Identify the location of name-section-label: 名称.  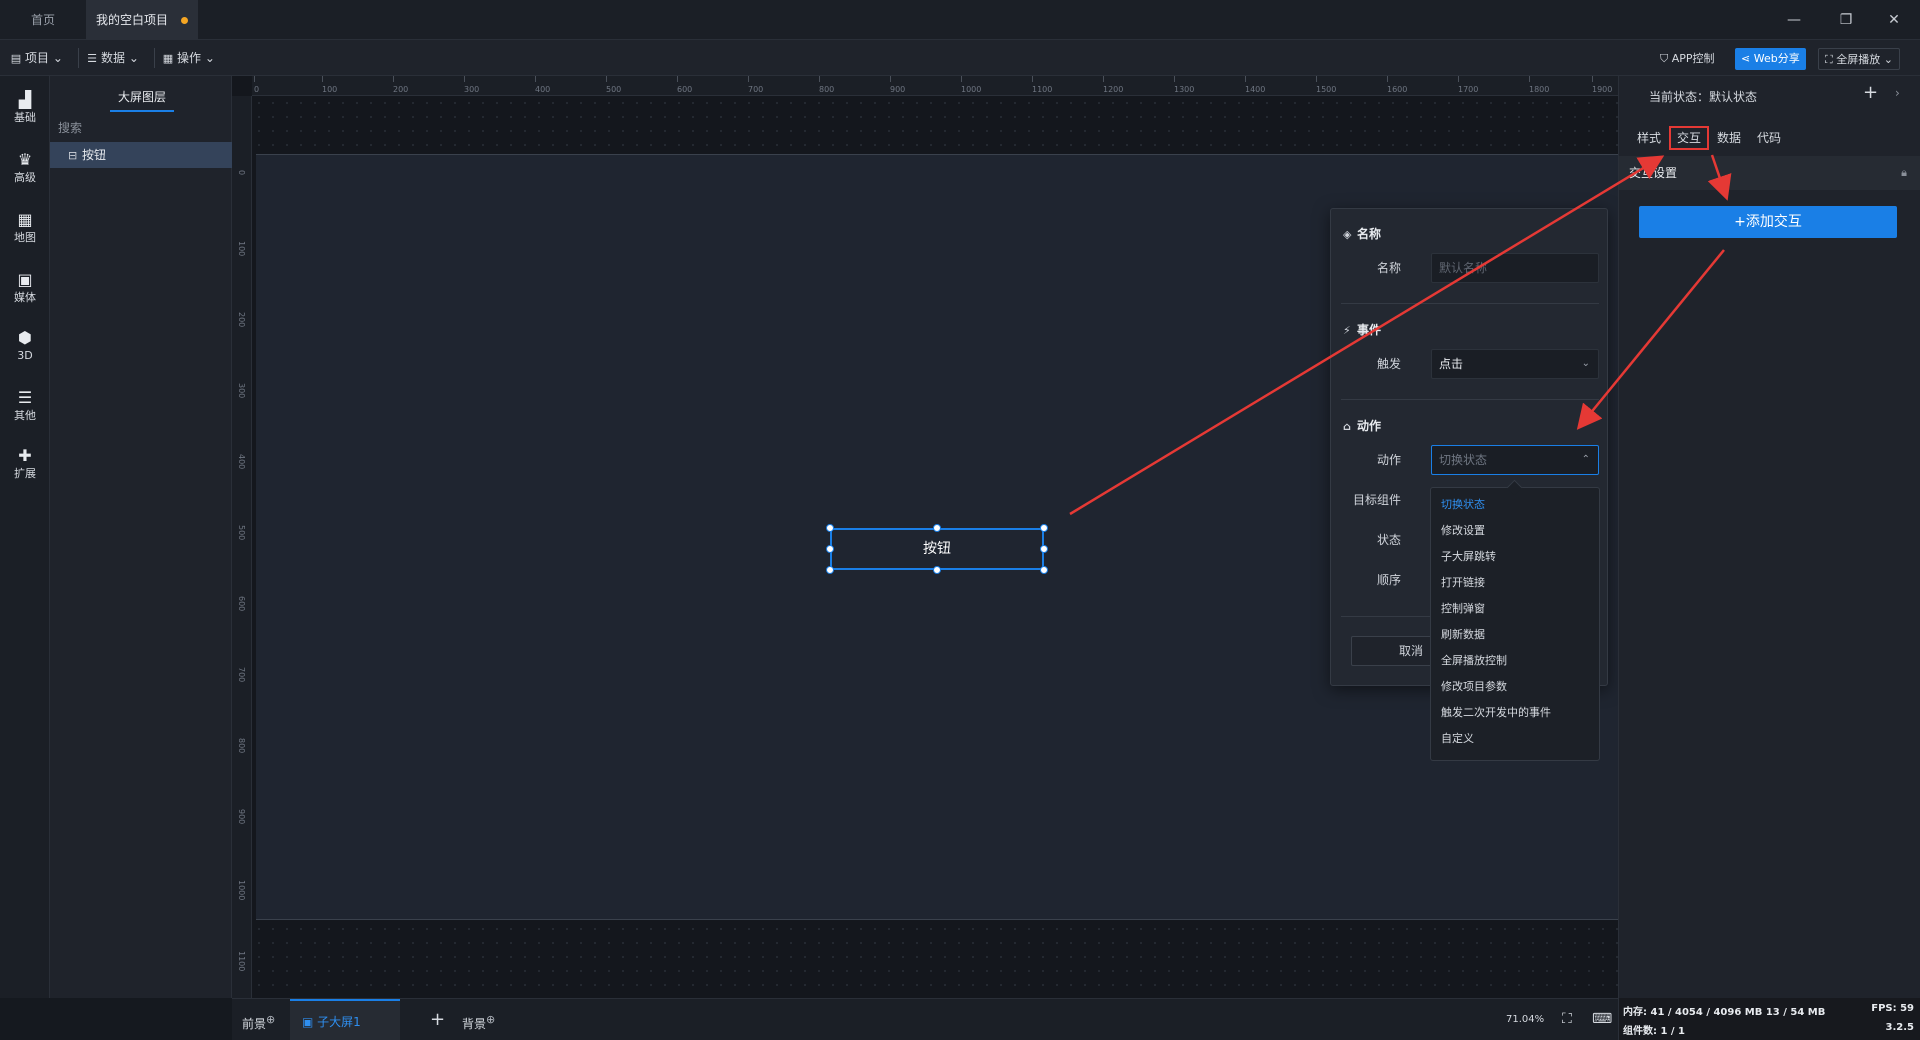
(1369, 234).